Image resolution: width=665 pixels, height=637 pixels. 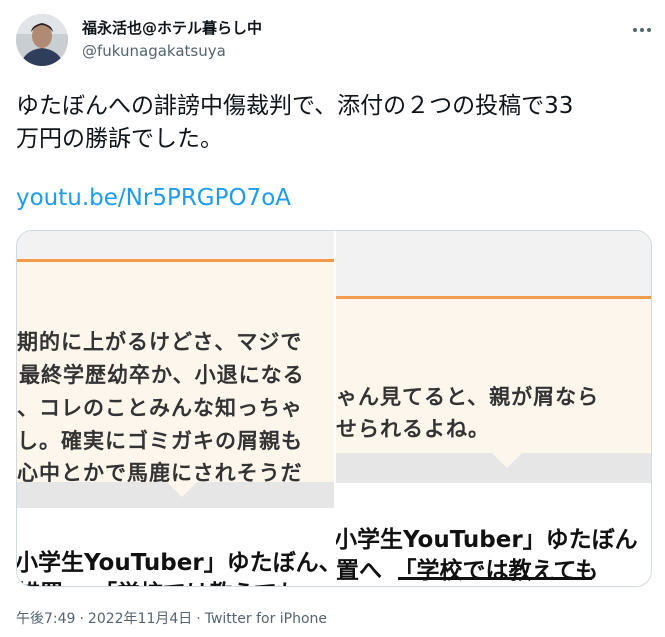 What do you see at coordinates (162, 375) in the screenshot?
I see `comment-line: 最終学歴幼卒か、小退になる` at bounding box center [162, 375].